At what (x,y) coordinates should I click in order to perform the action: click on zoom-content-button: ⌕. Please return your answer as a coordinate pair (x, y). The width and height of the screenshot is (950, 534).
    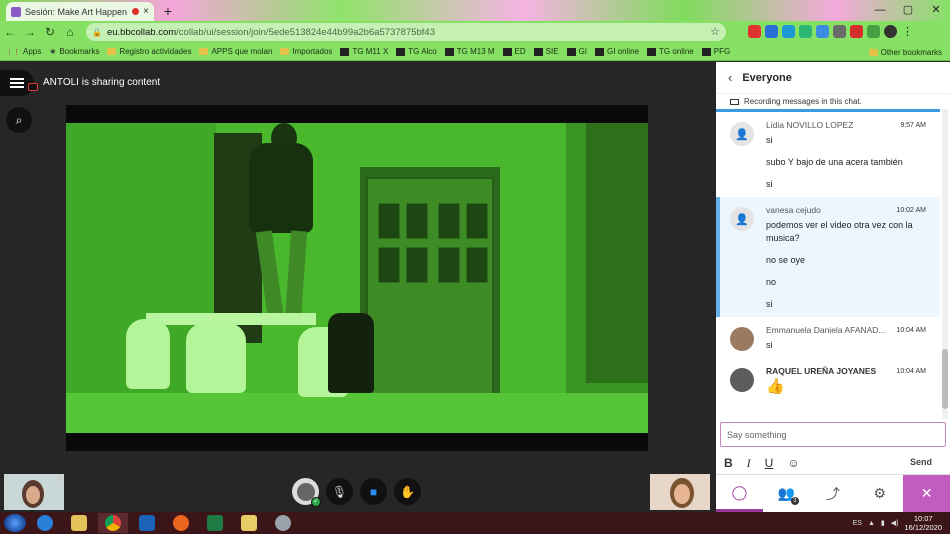
    Looking at the image, I should click on (19, 120).